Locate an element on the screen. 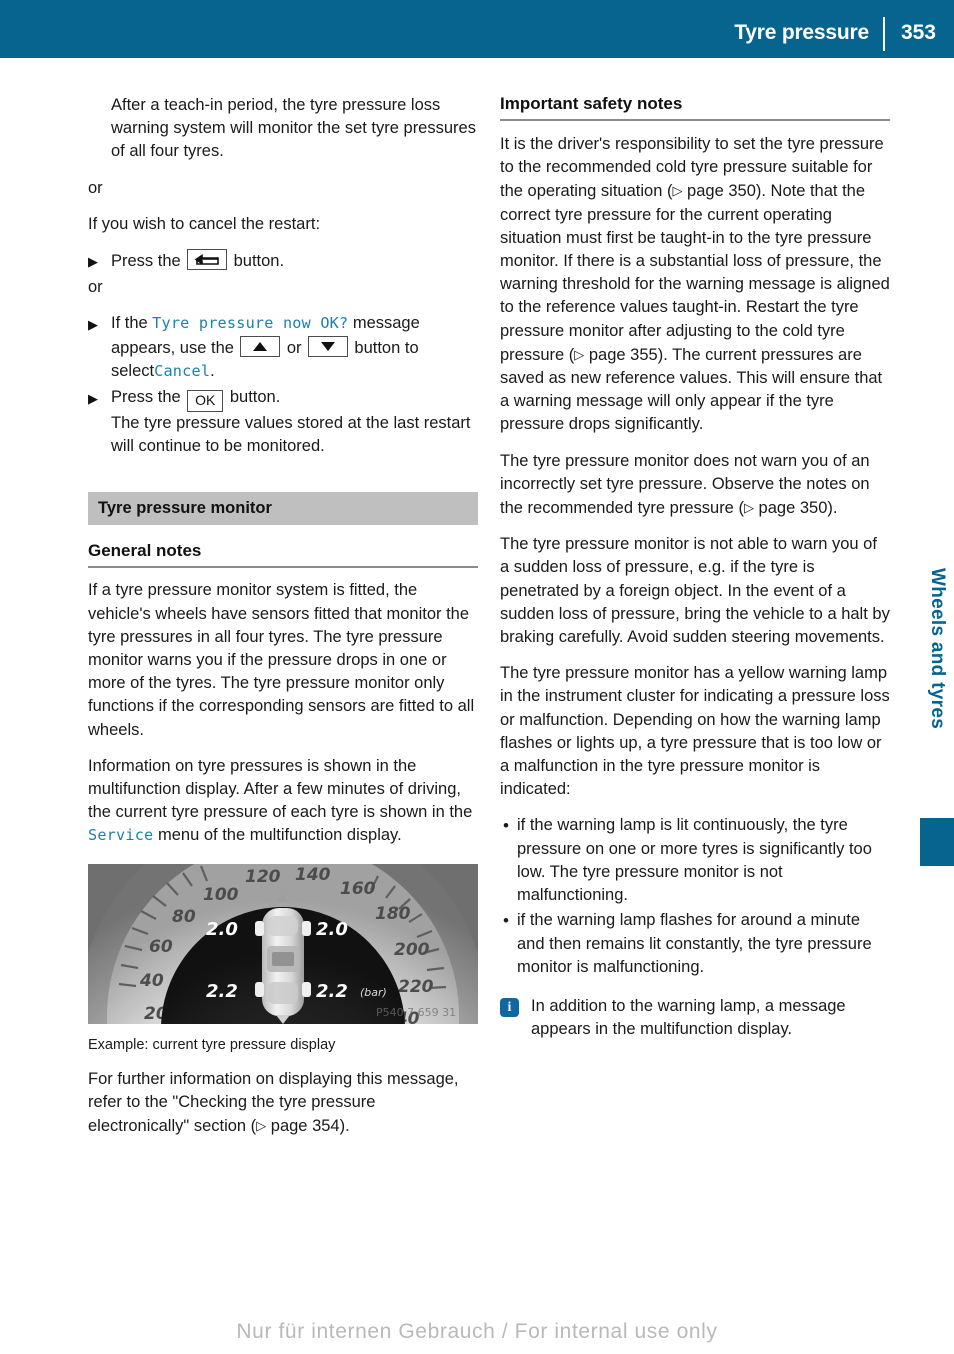  info-icon: i is located at coordinates (509, 1007).